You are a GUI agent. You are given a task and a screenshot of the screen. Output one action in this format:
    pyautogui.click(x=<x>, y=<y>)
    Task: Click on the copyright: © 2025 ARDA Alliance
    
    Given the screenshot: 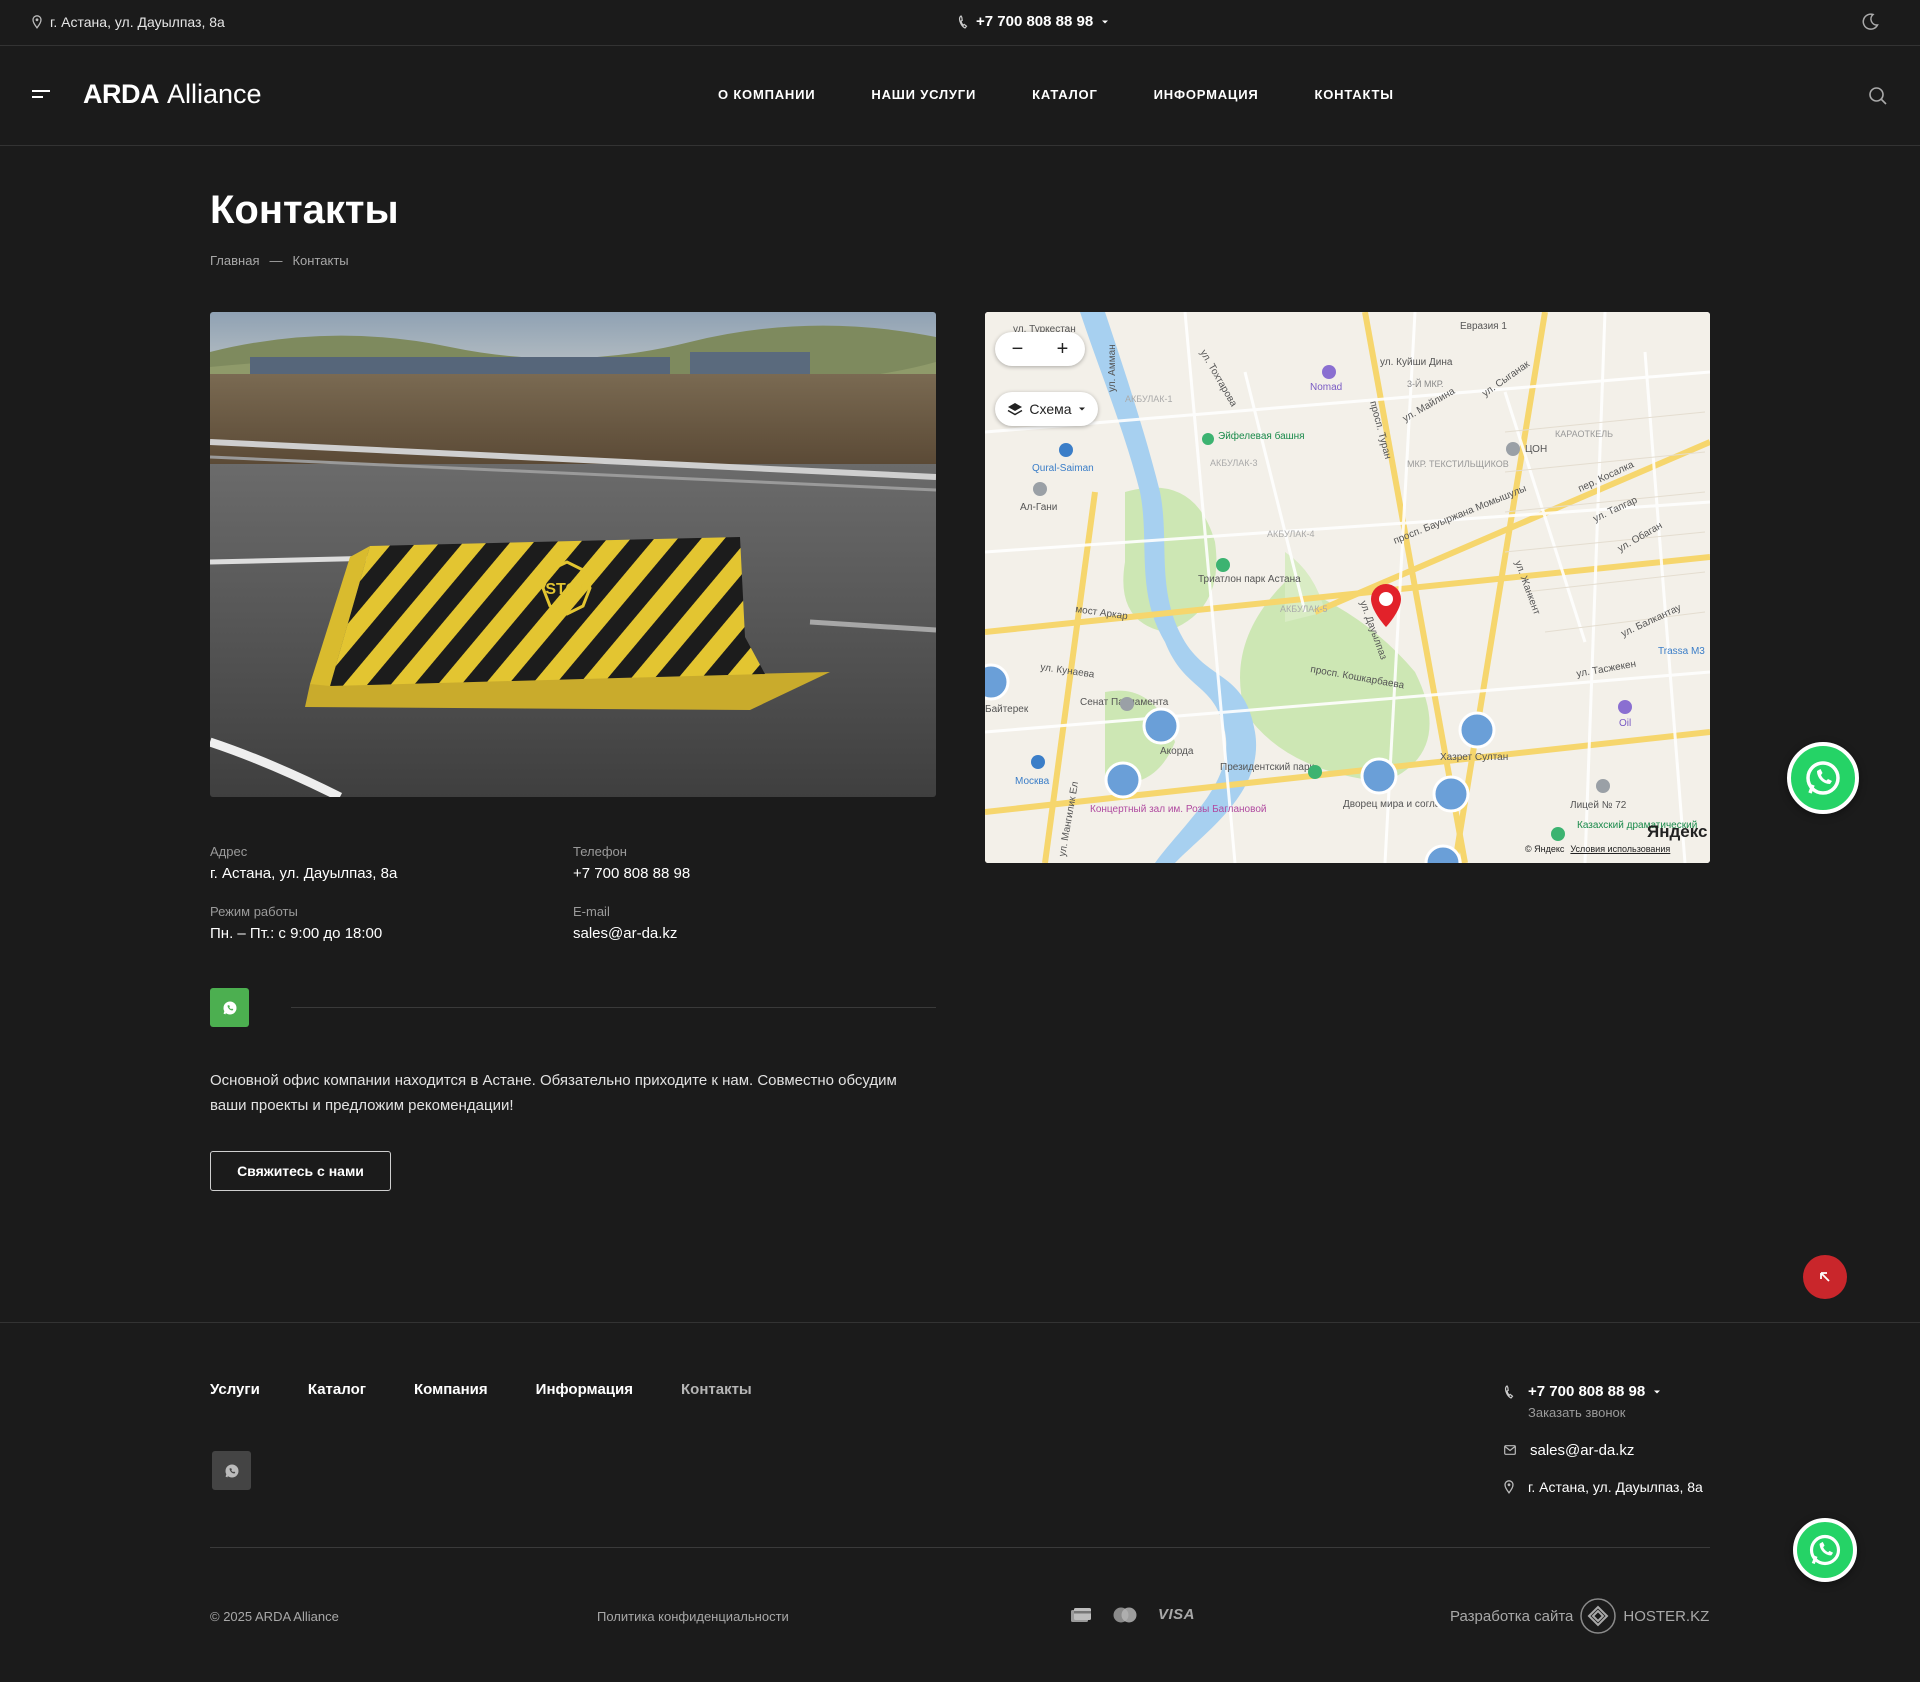 What is the action you would take?
    pyautogui.click(x=274, y=1616)
    